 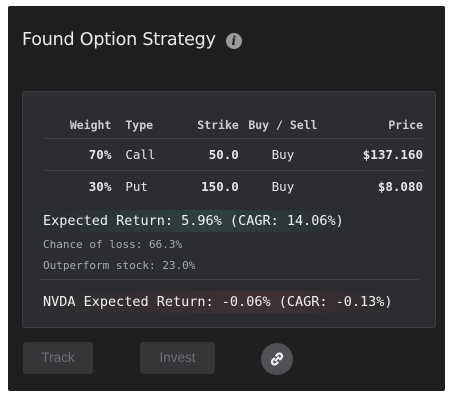 What do you see at coordinates (233, 41) in the screenshot?
I see `info-icon: i` at bounding box center [233, 41].